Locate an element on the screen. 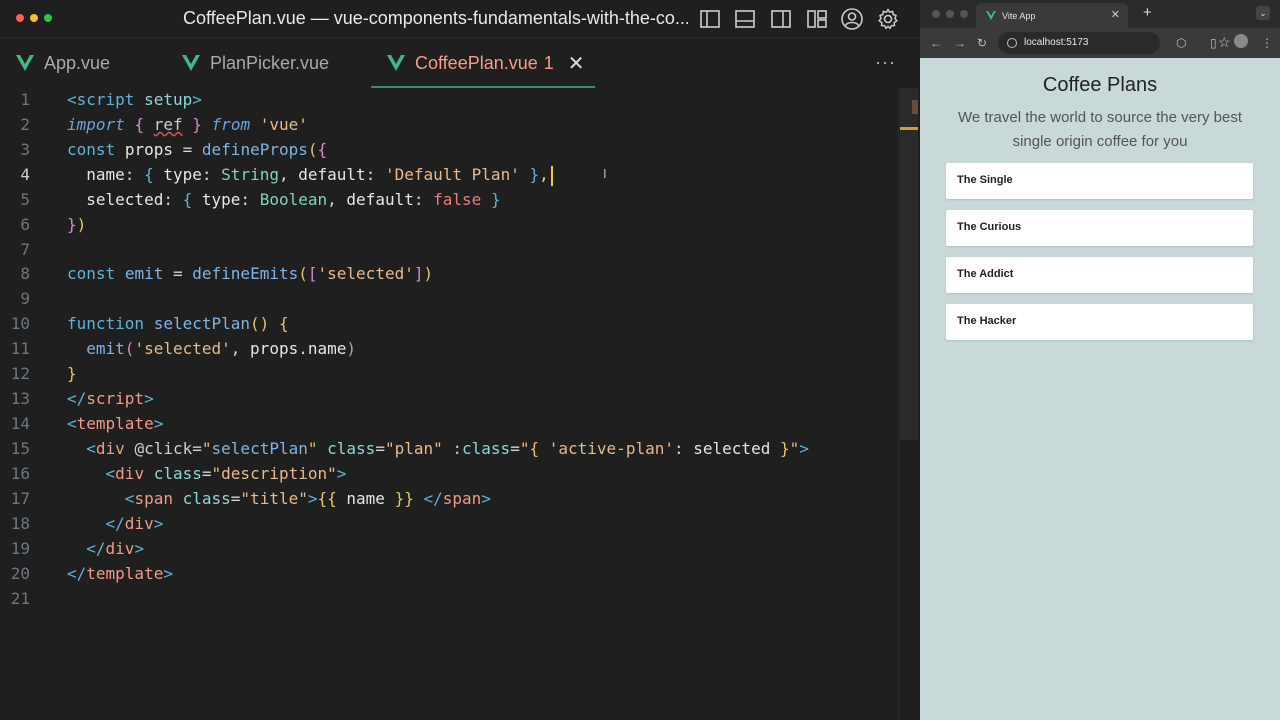 The height and width of the screenshot is (720, 1280). plan-title: The Addict is located at coordinates (985, 274).